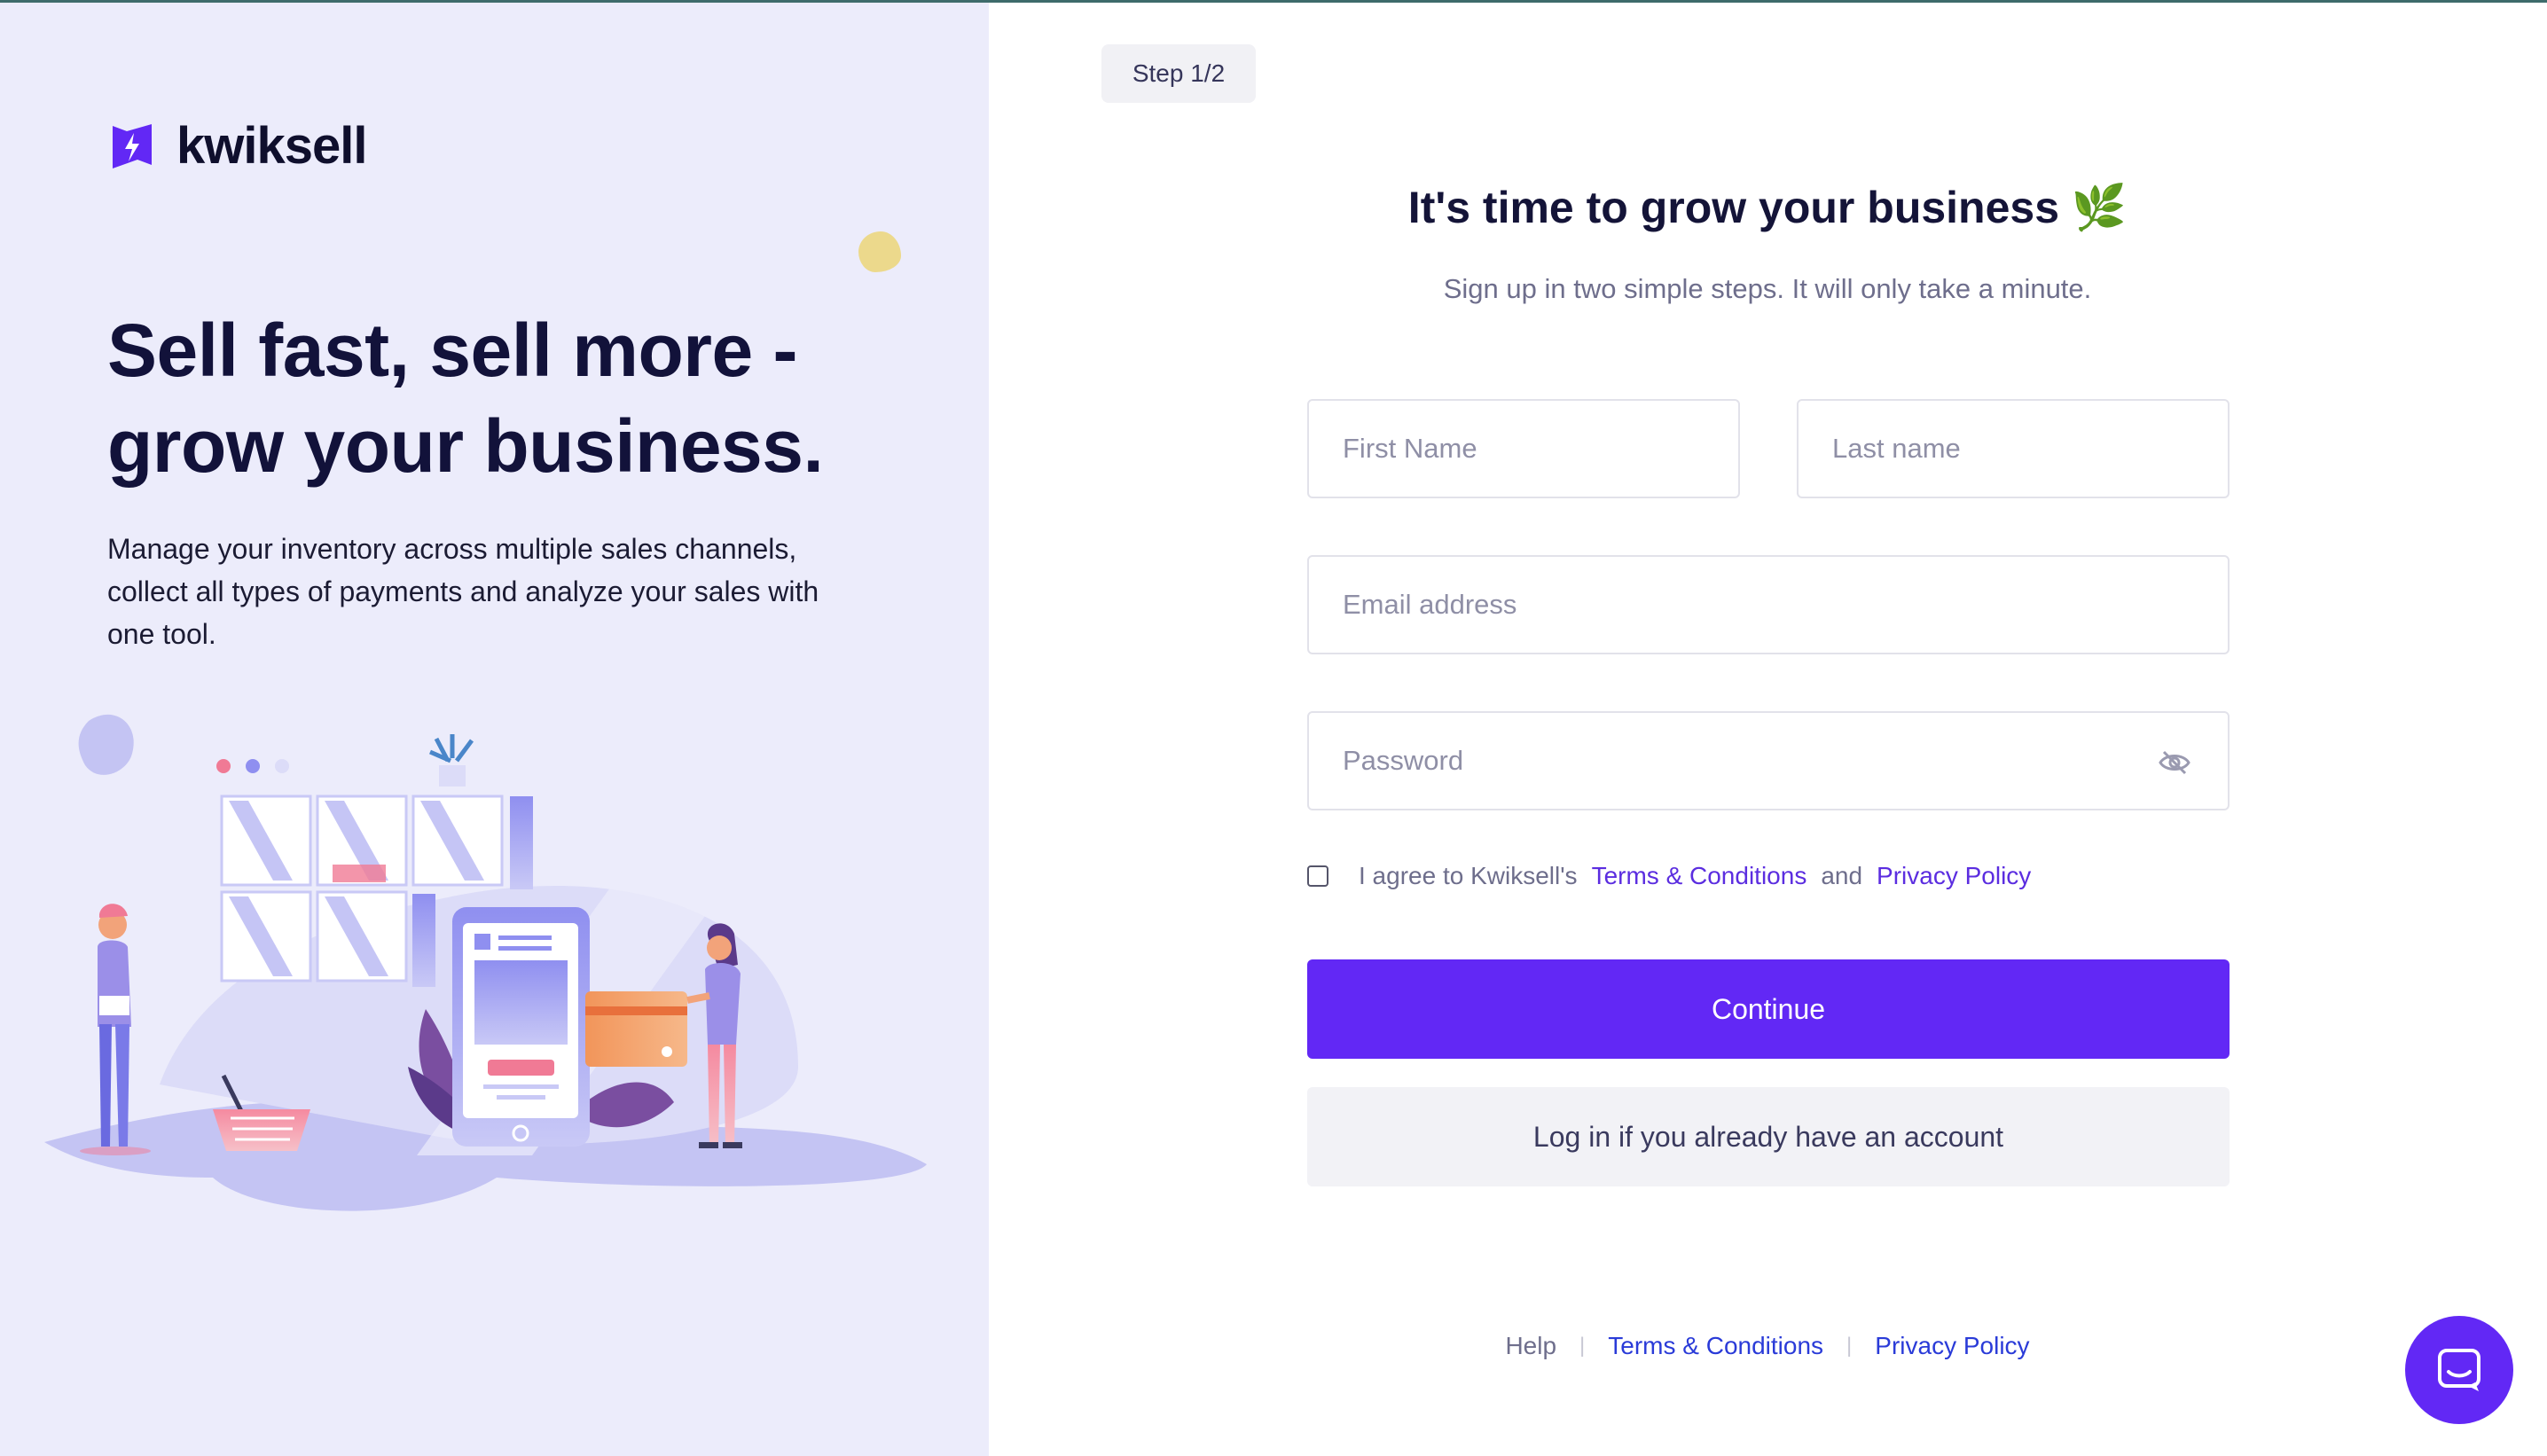 This screenshot has width=2547, height=1456. I want to click on chat-icon, so click(2459, 1370).